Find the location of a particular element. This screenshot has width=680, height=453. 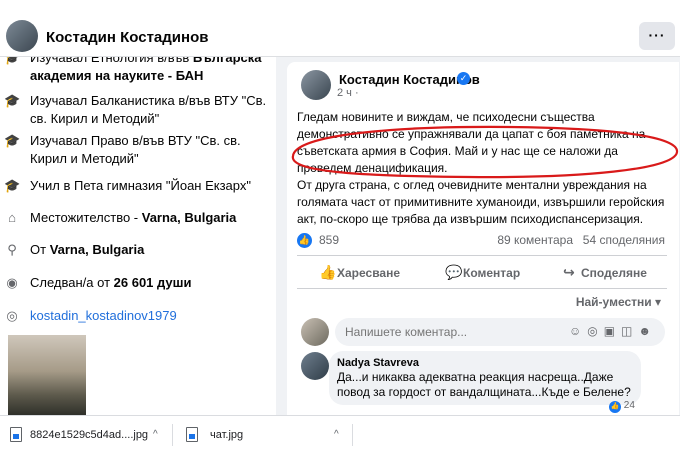

share-button: ↪ Споделяне is located at coordinates (605, 272).